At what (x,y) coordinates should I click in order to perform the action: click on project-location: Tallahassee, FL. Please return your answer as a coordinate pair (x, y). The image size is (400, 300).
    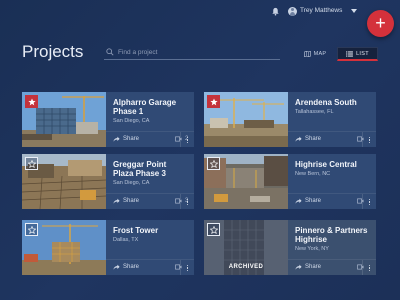
    Looking at the image, I should click on (314, 112).